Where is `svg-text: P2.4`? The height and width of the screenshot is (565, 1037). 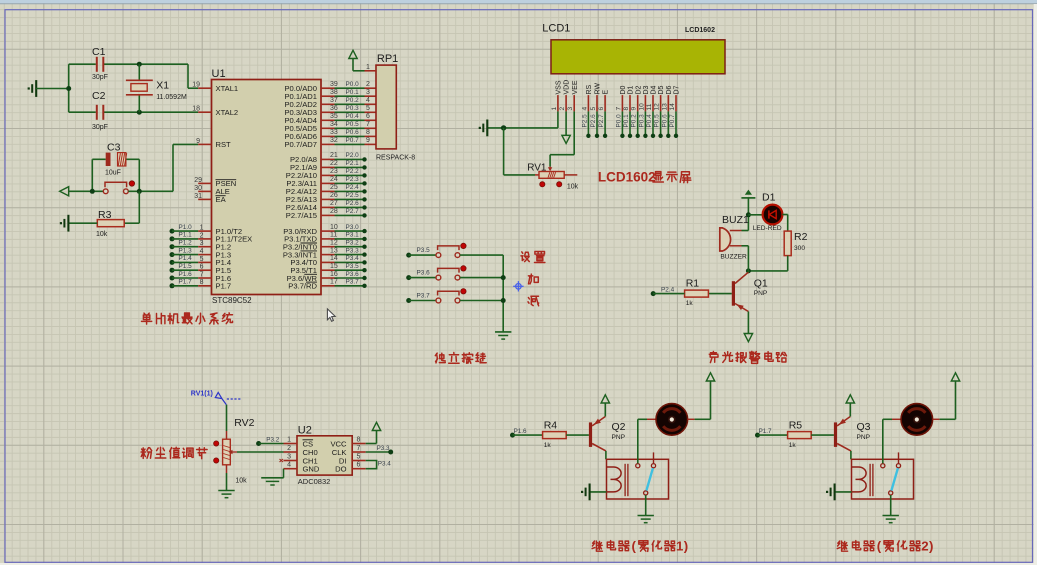
svg-text: P2.4 is located at coordinates (668, 290).